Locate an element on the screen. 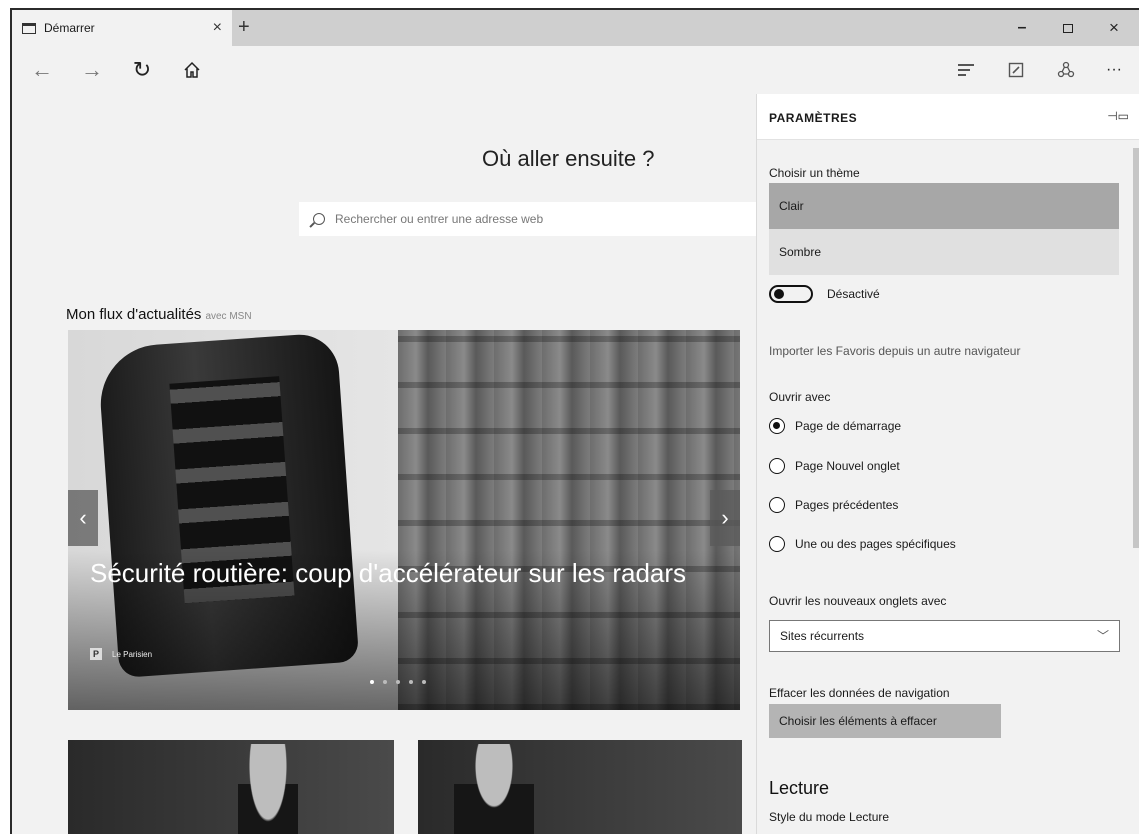 This screenshot has width=1139, height=834. clear-data-label: Effacer les données de navigation is located at coordinates (859, 693).